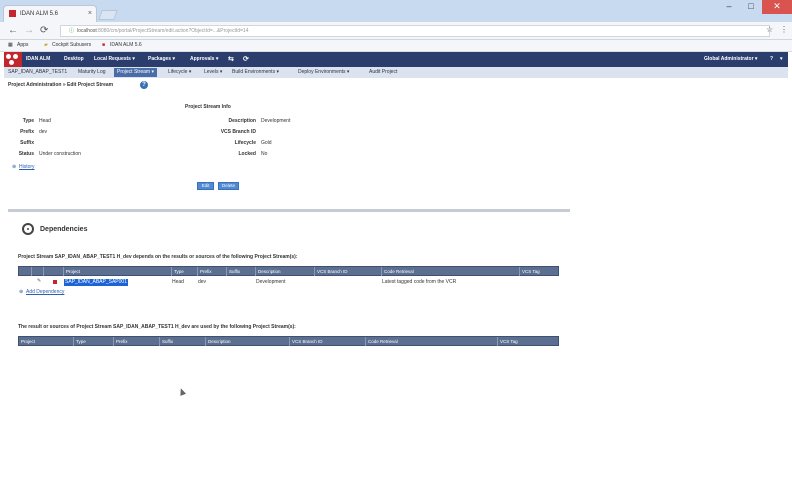 The height and width of the screenshot is (499, 792). Describe the element at coordinates (45, 121) in the screenshot. I see `value-type: Head` at that location.